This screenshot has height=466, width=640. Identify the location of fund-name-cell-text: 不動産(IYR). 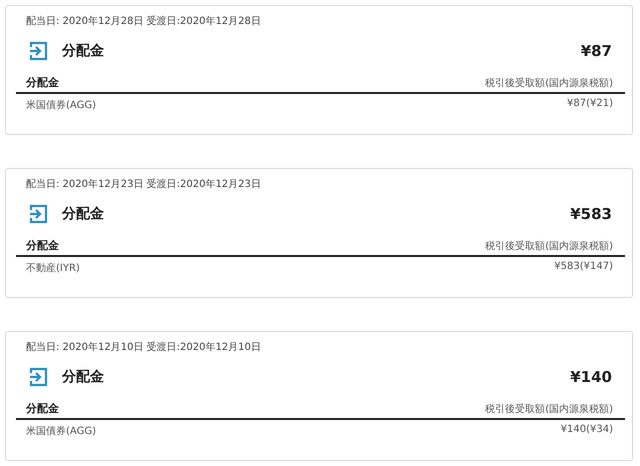
(53, 268).